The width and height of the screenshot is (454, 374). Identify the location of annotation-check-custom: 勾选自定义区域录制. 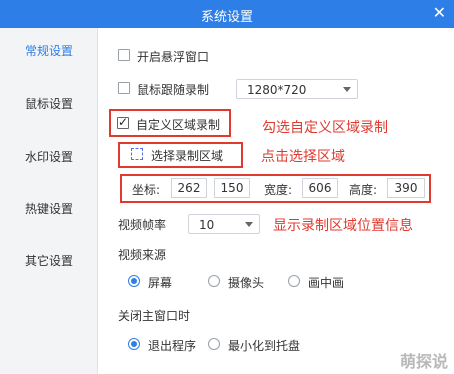
(325, 128).